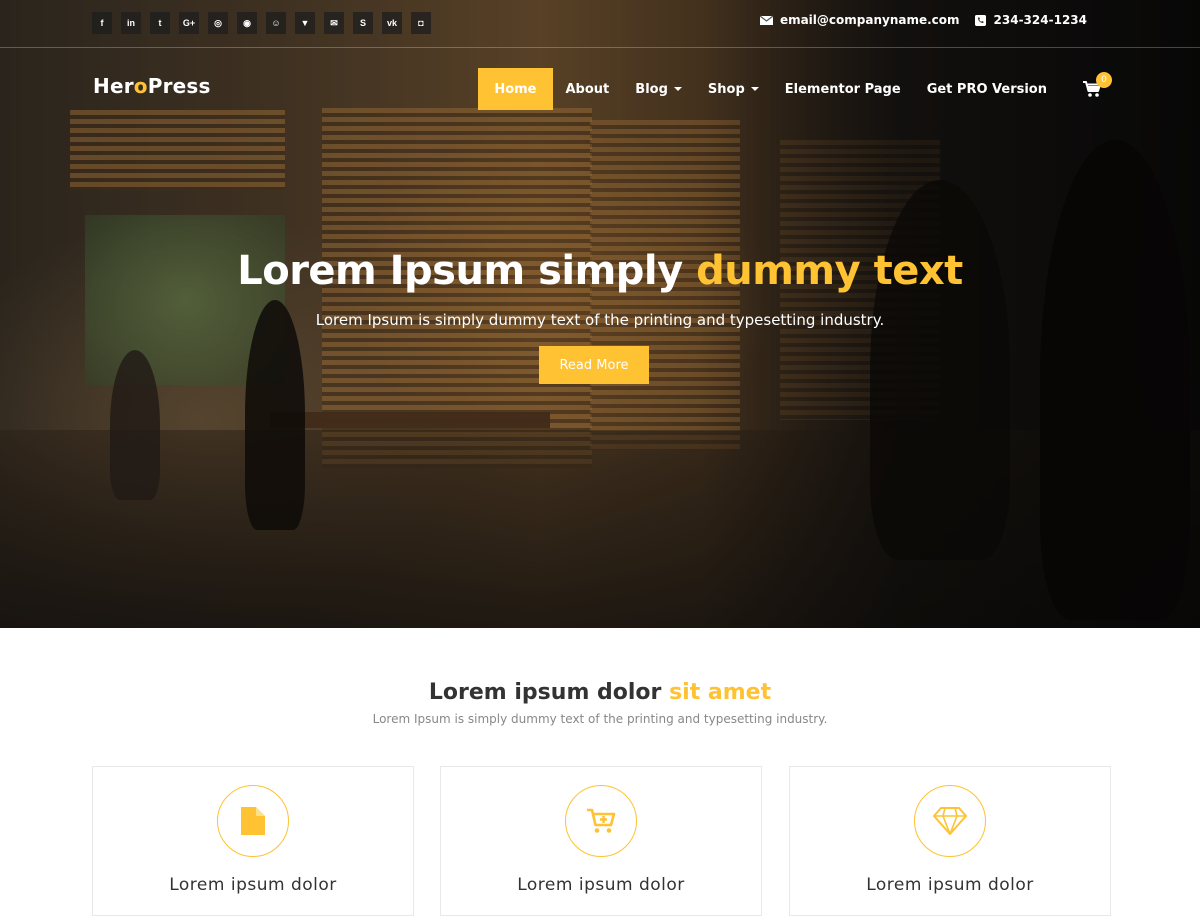 This screenshot has width=1200, height=916. I want to click on nav-item-home: Home, so click(515, 89).